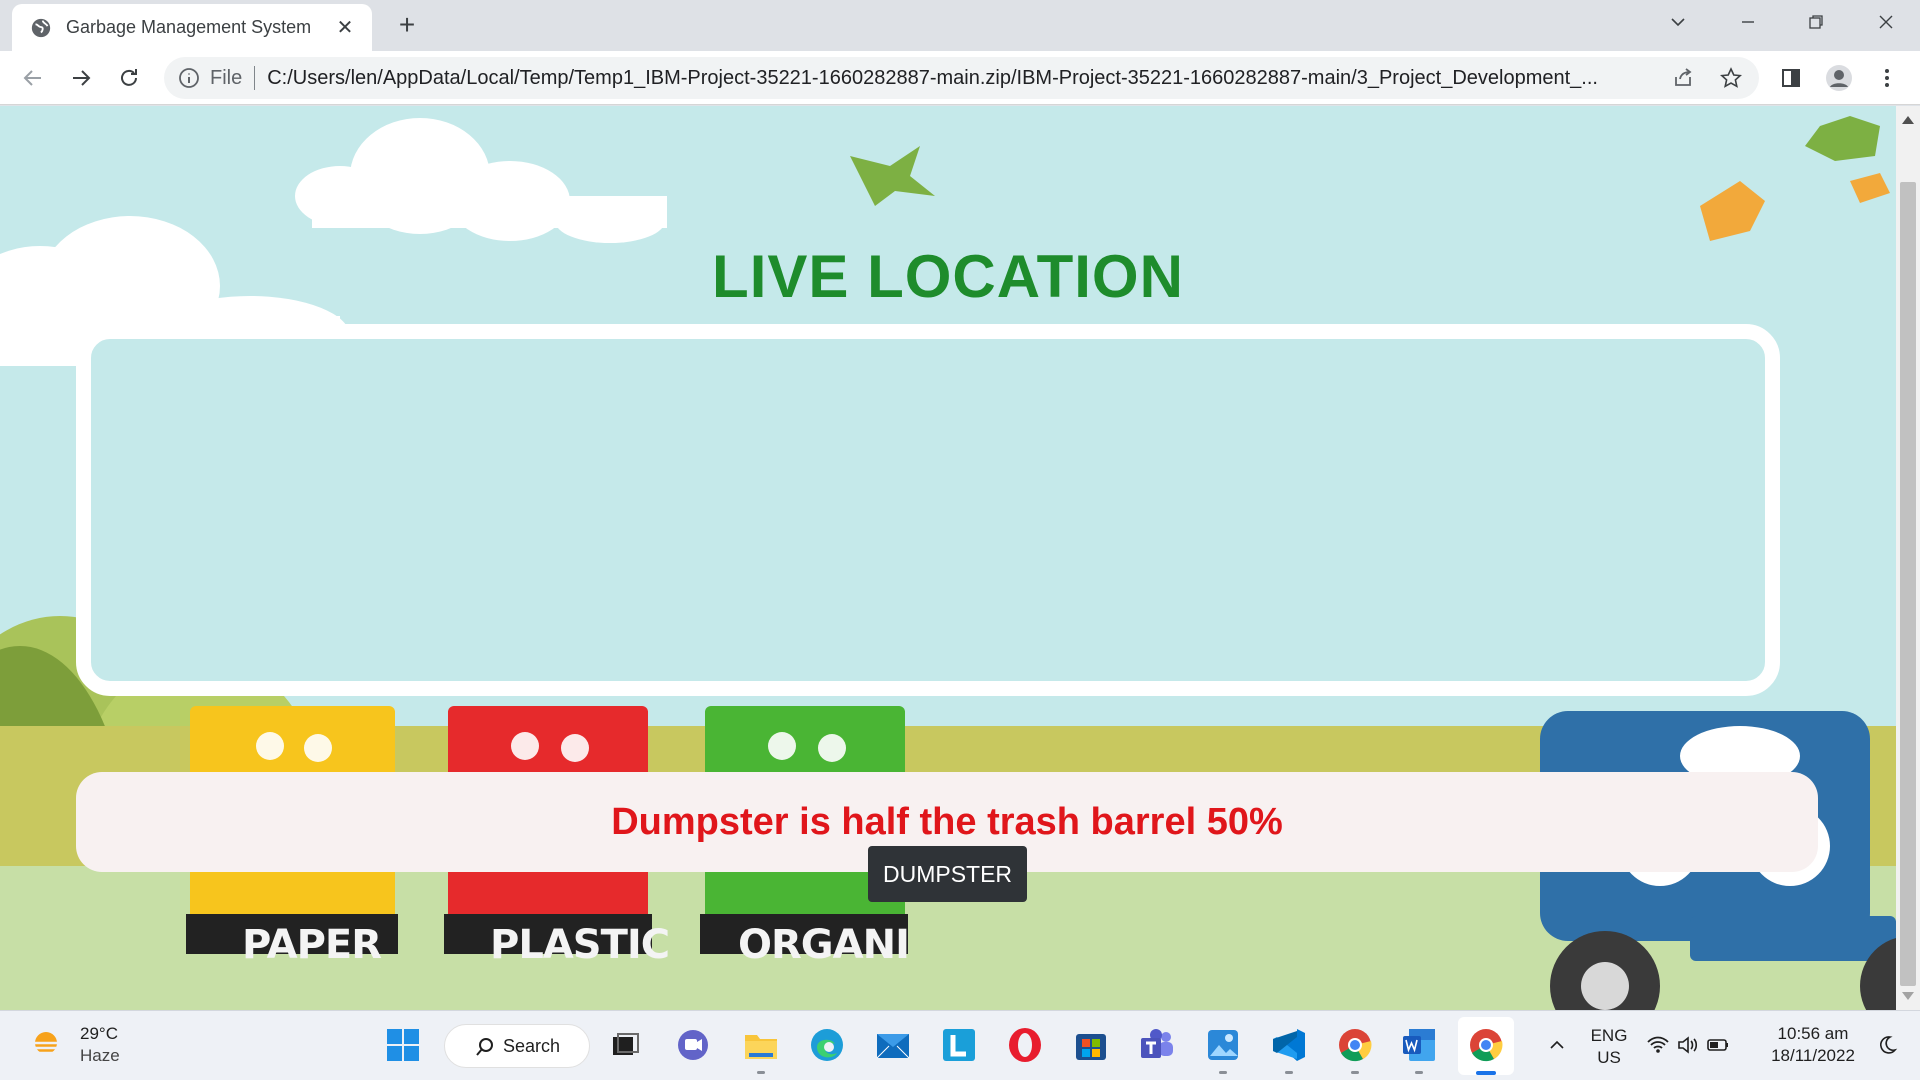  What do you see at coordinates (403, 1045) in the screenshot?
I see `start-button` at bounding box center [403, 1045].